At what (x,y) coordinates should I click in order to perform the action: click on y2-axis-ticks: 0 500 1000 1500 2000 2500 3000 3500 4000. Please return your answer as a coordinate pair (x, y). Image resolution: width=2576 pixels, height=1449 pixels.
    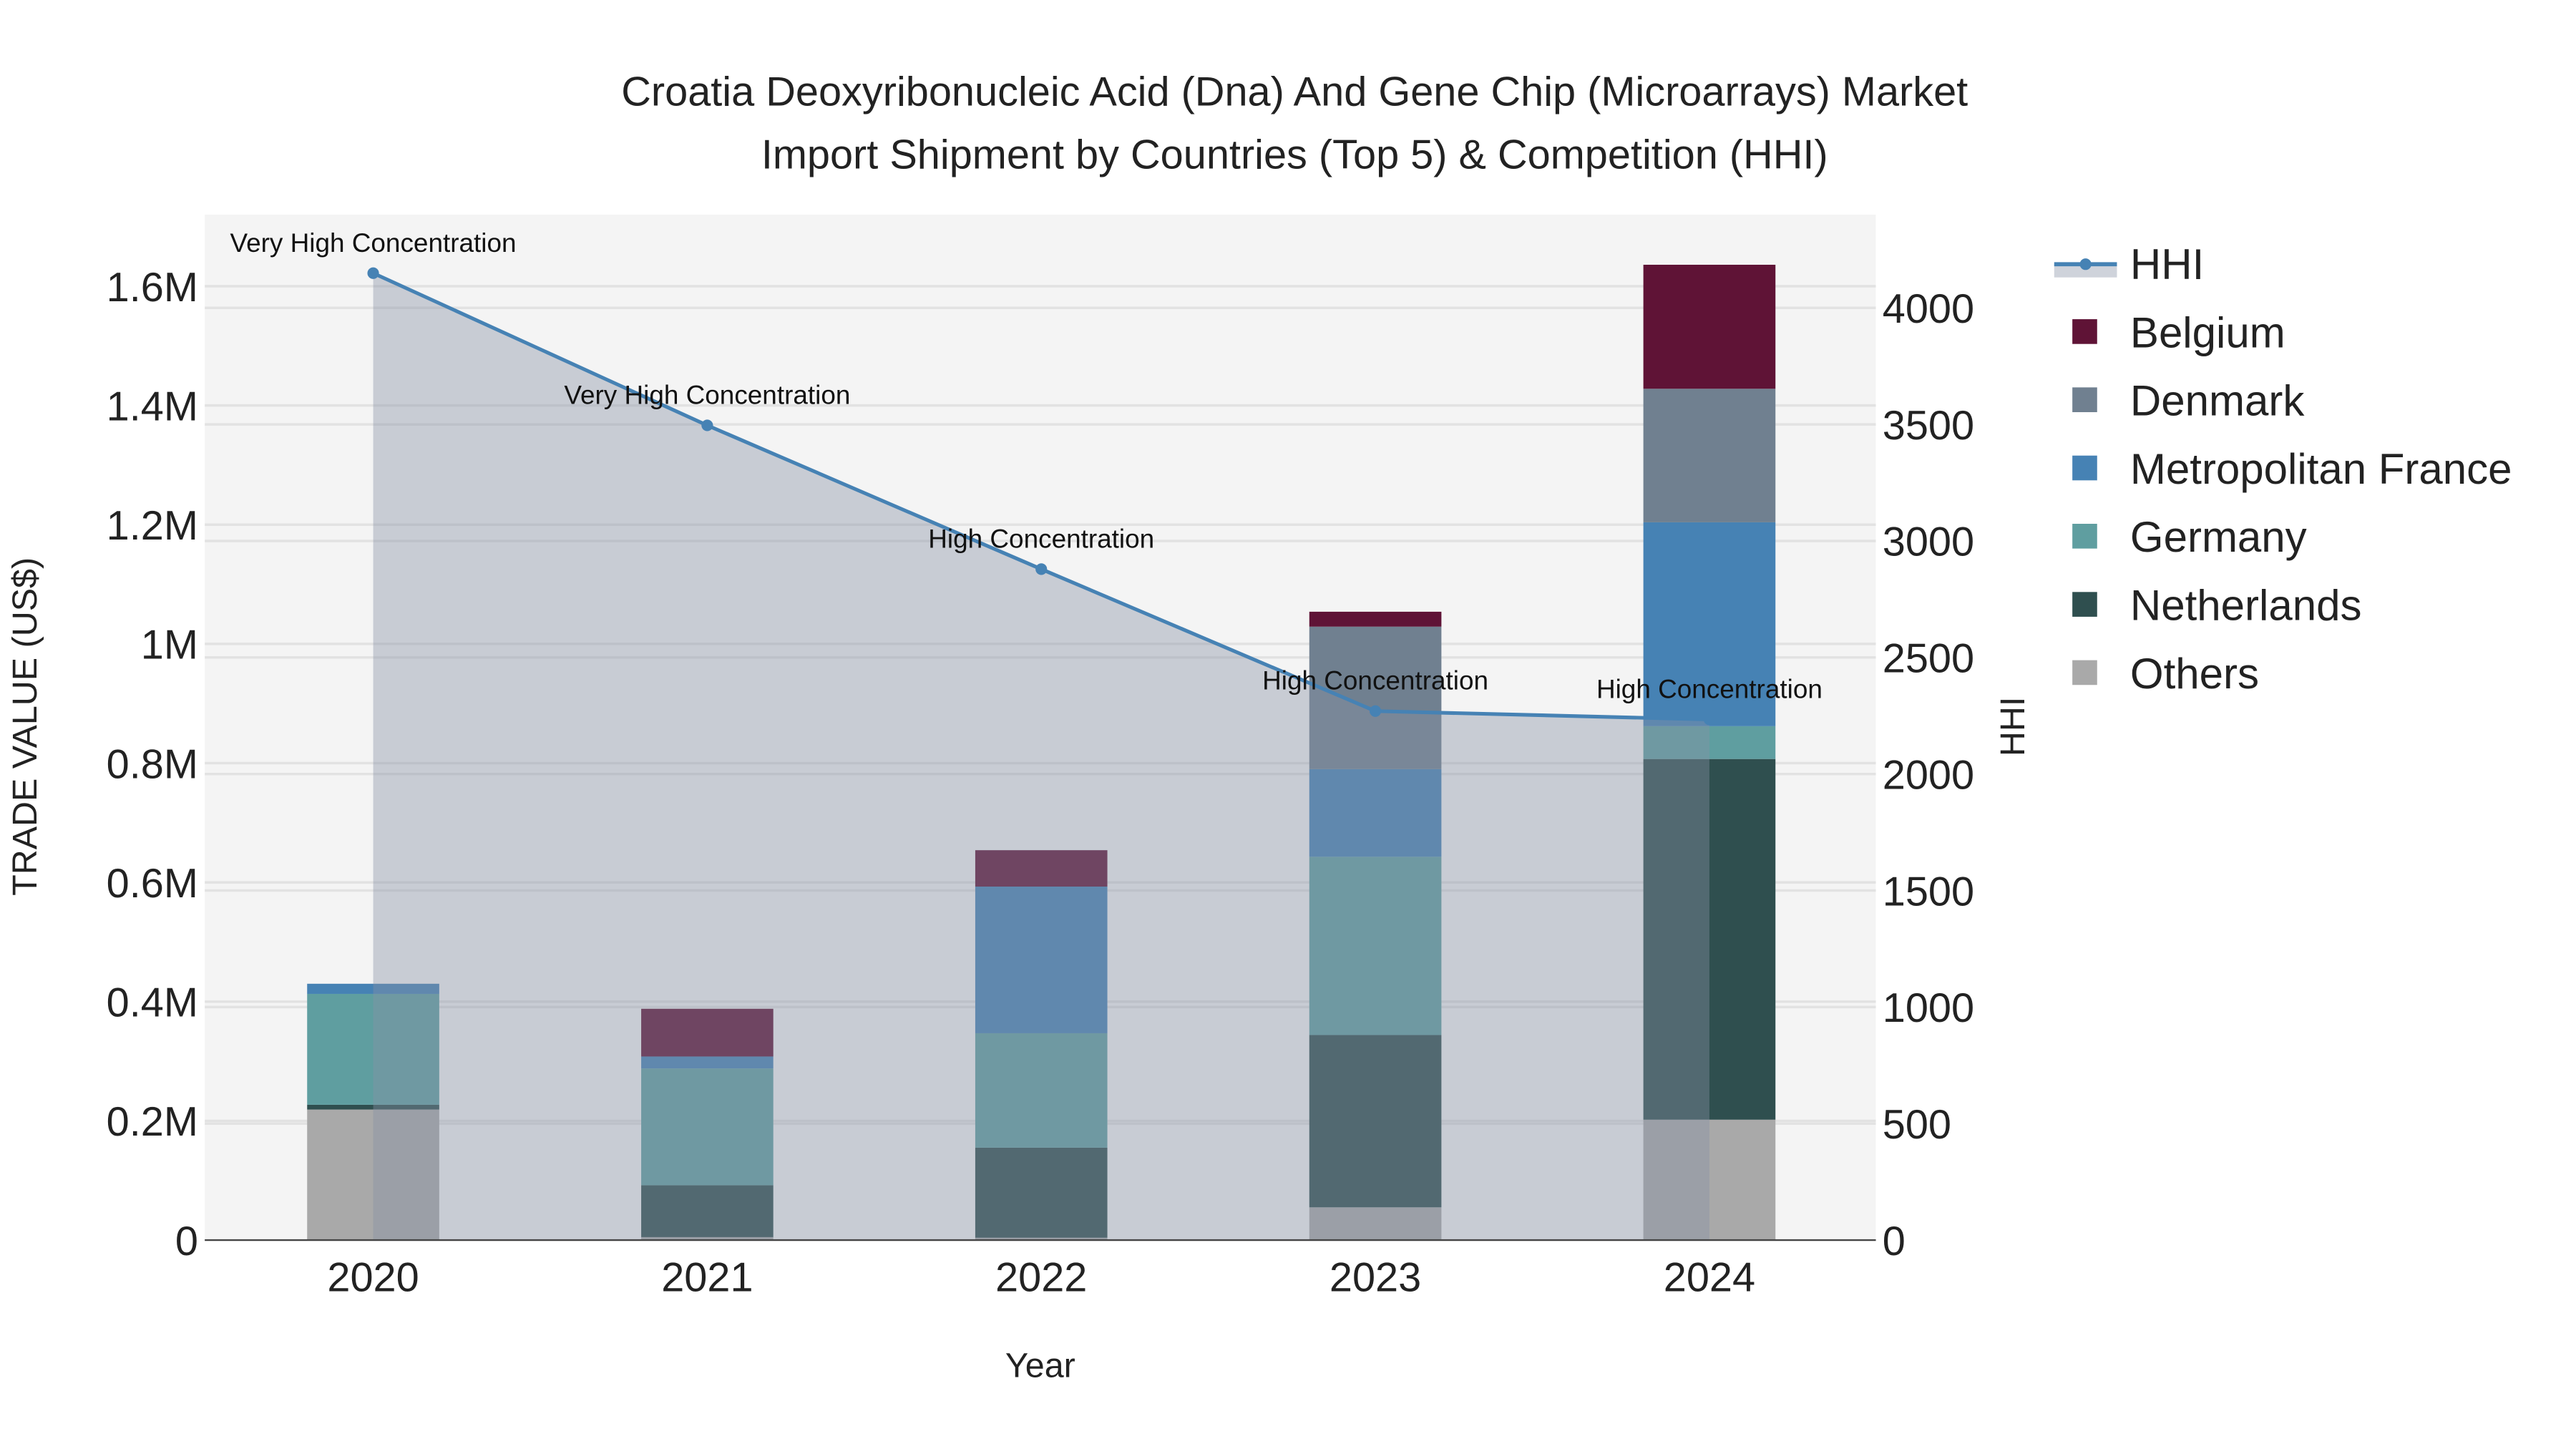
    Looking at the image, I should click on (1928, 775).